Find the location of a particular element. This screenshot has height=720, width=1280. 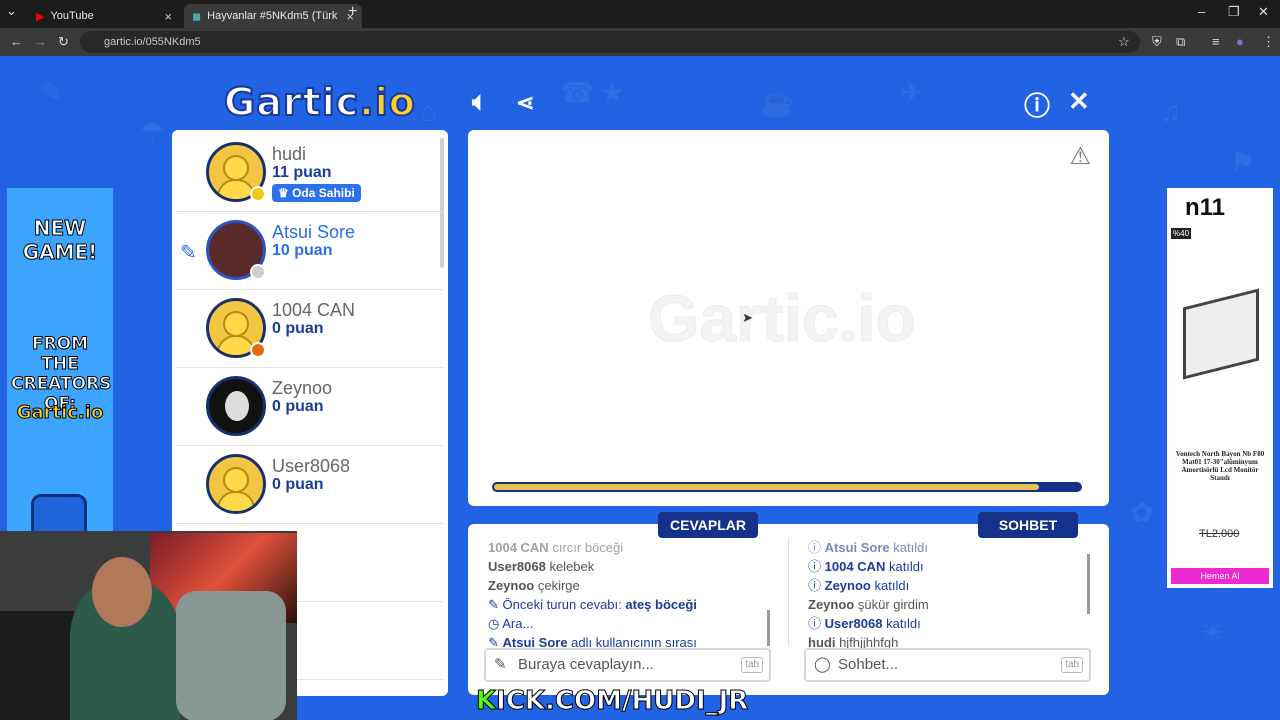

ad-price: TL2.000 is located at coordinates (1219, 534).